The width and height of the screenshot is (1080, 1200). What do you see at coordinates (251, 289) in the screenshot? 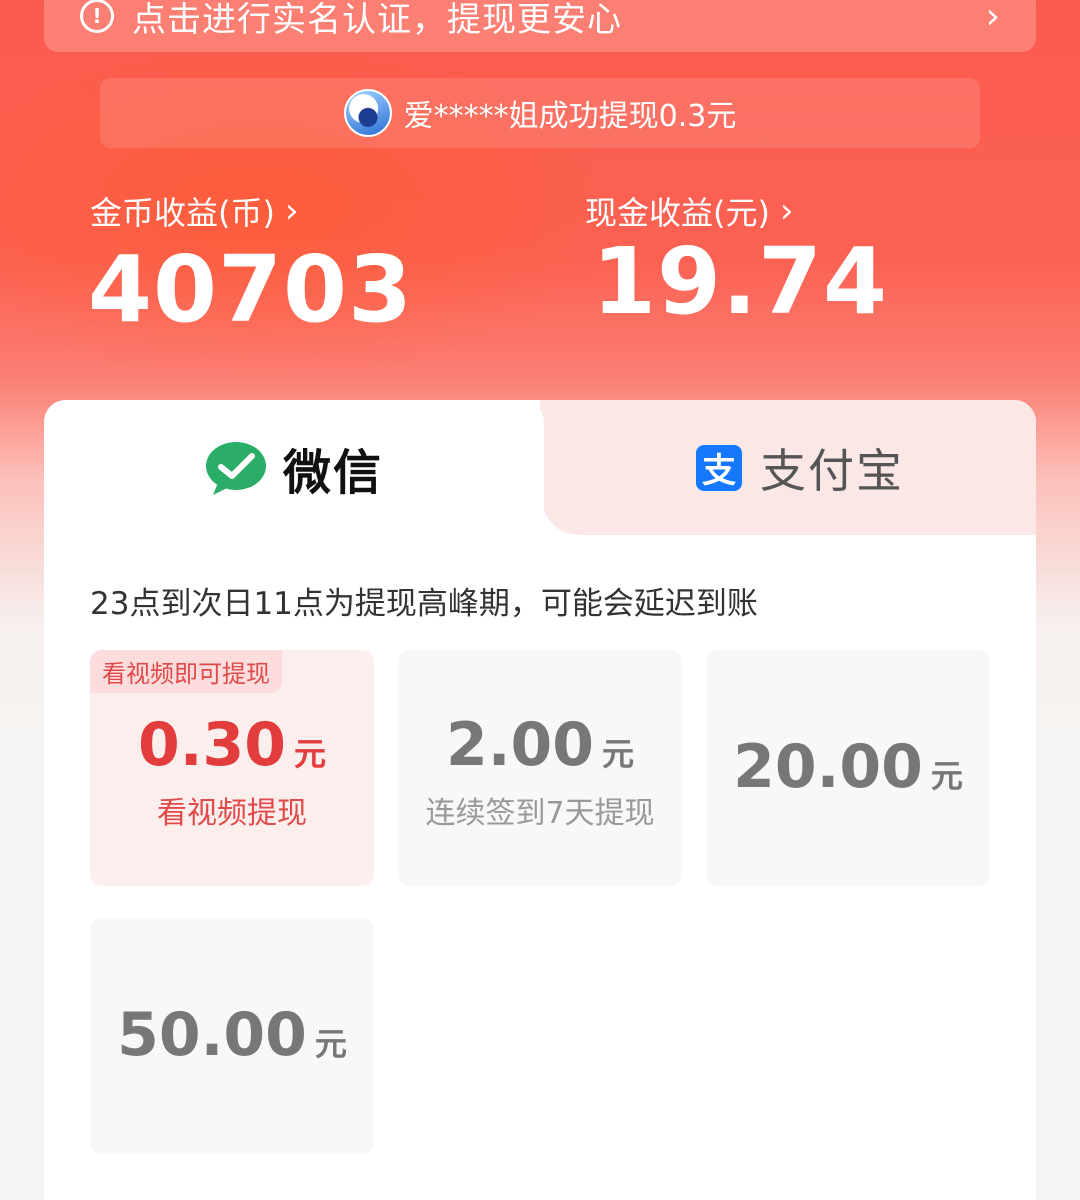
I see `coin-earnings-value: 40703` at bounding box center [251, 289].